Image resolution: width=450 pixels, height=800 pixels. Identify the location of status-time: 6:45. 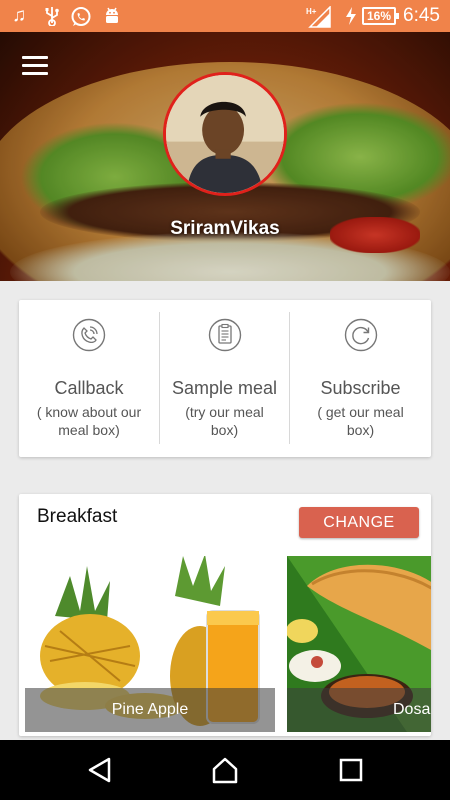
(421, 15).